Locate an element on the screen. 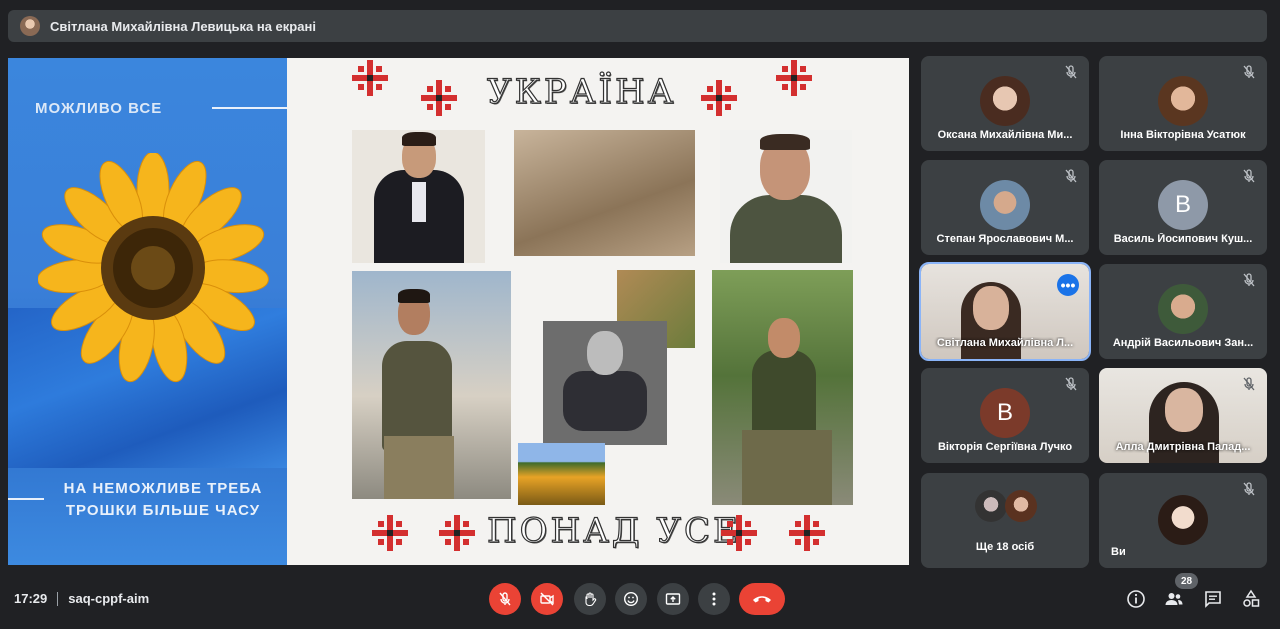 Image resolution: width=1280 pixels, height=629 pixels. photo-runner-bw is located at coordinates (605, 383).